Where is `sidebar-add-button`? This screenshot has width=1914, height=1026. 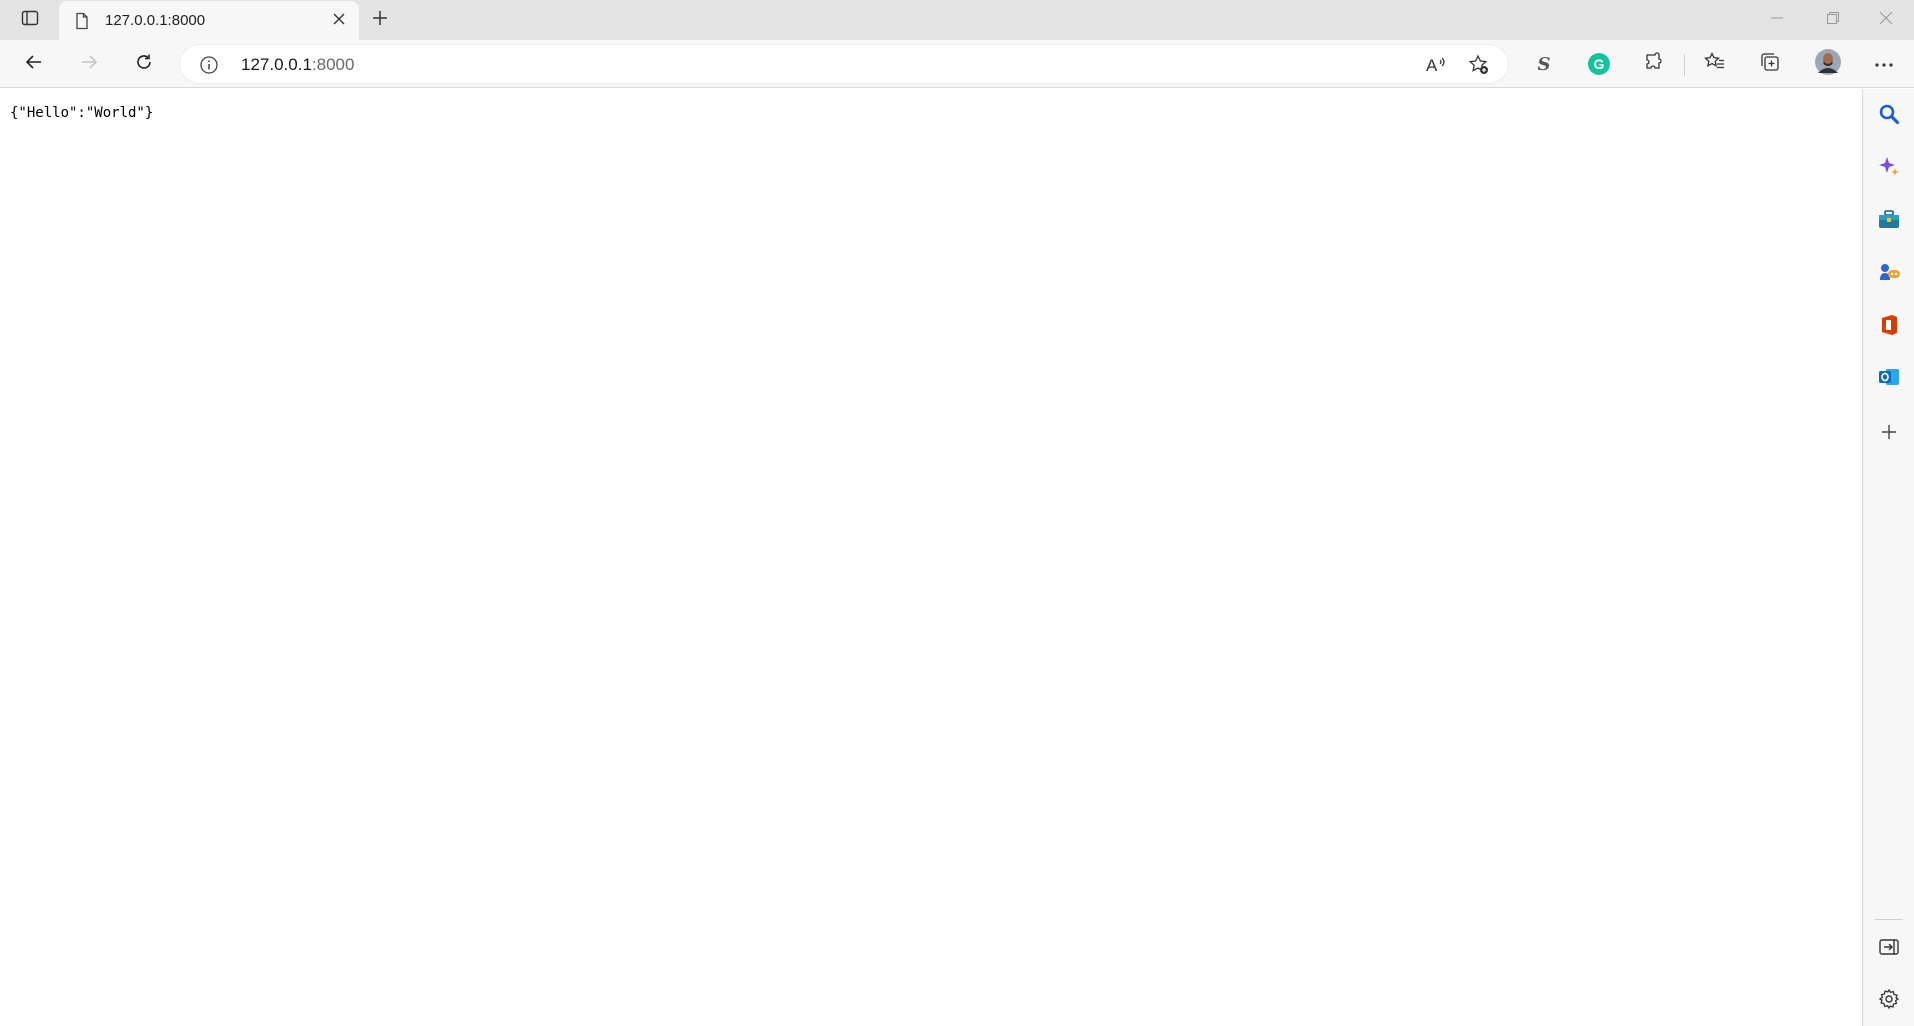
sidebar-add-button is located at coordinates (1889, 434).